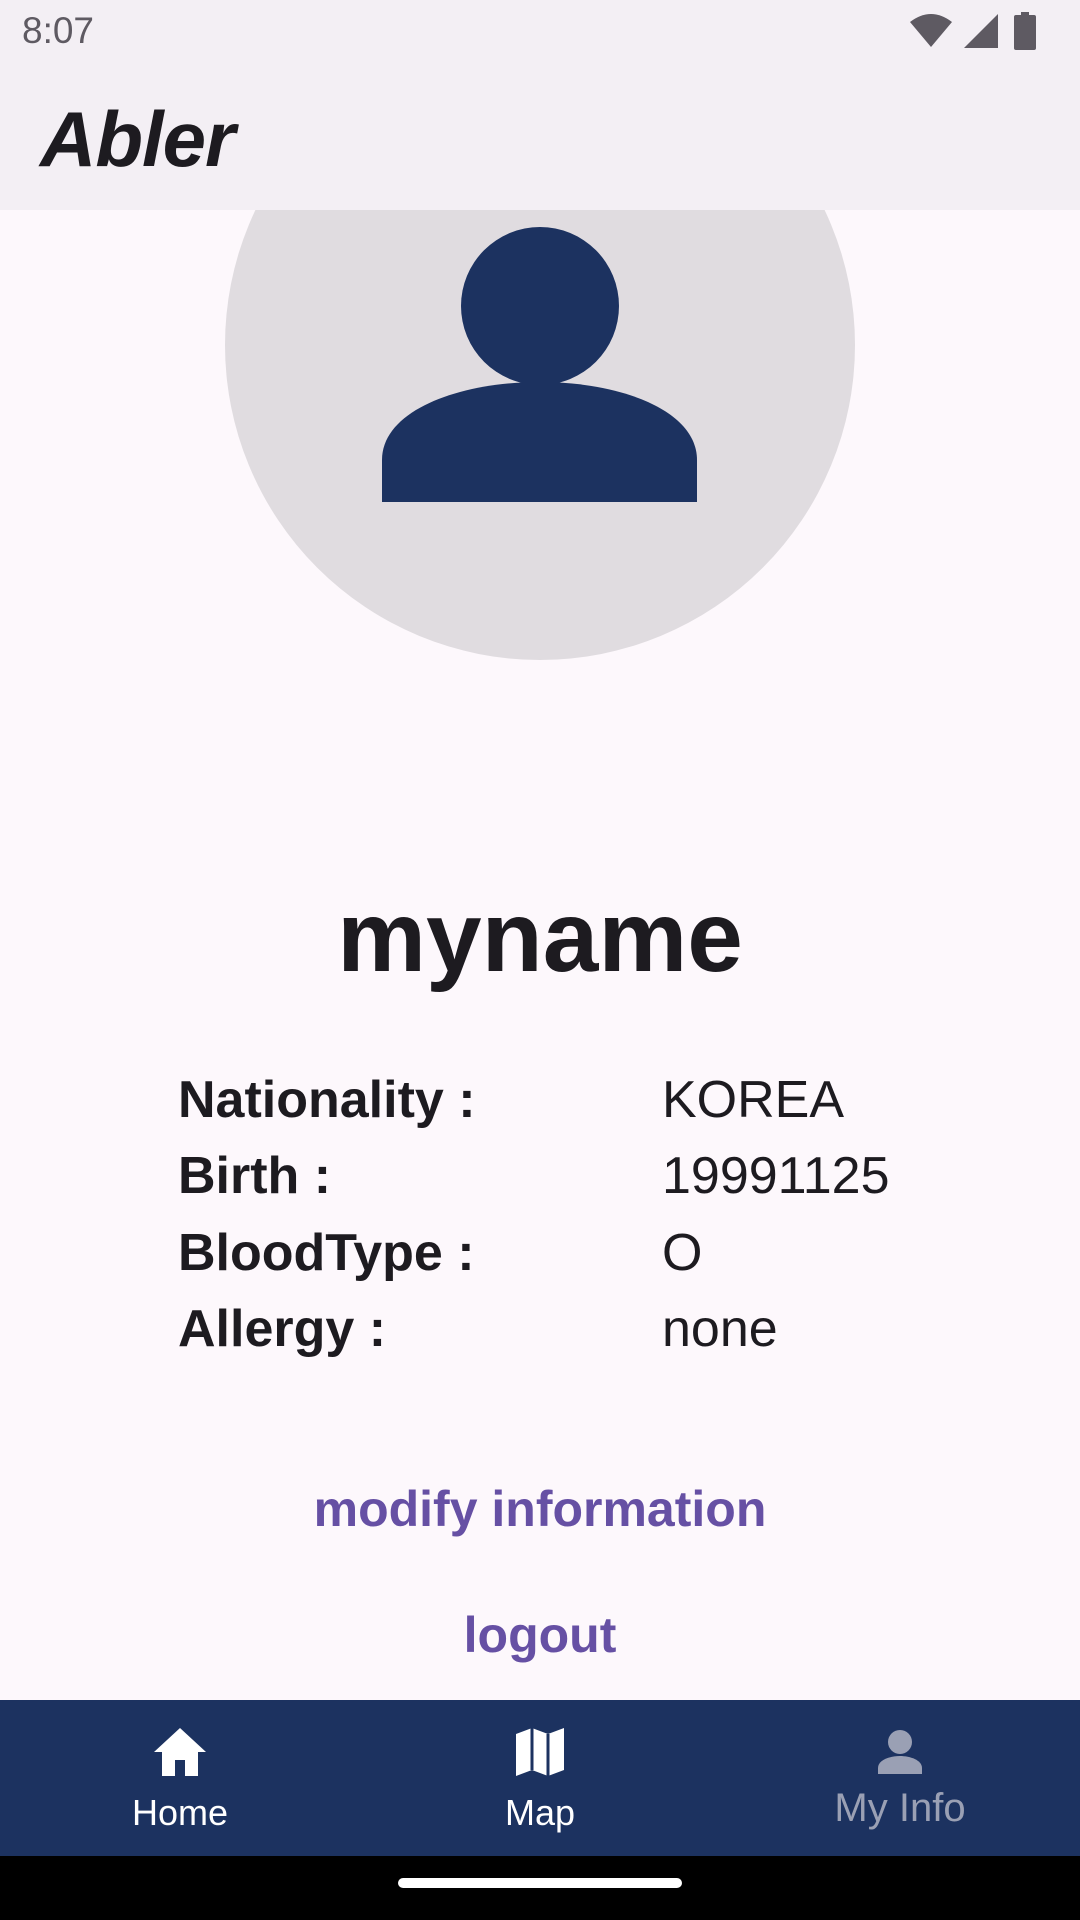  Describe the element at coordinates (540, 1752) in the screenshot. I see `map-icon` at that location.